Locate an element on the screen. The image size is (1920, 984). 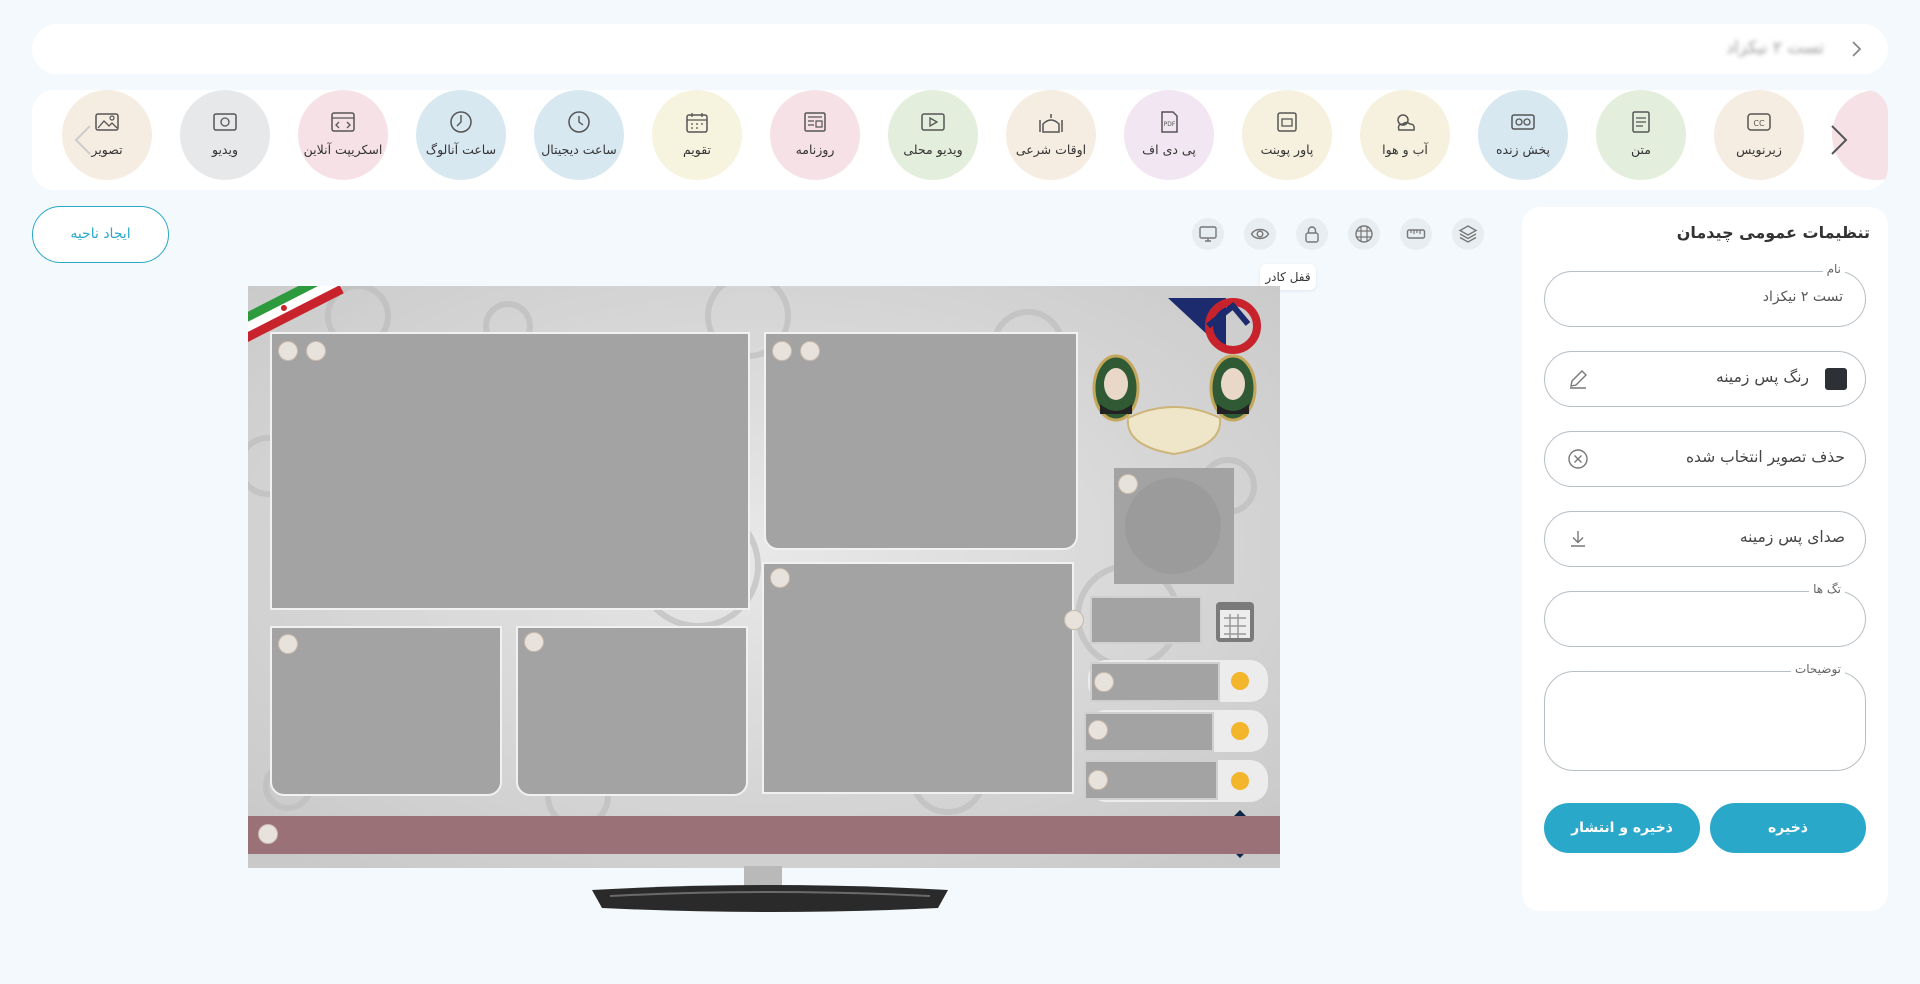
svg-text: PDF is located at coordinates (1170, 124).